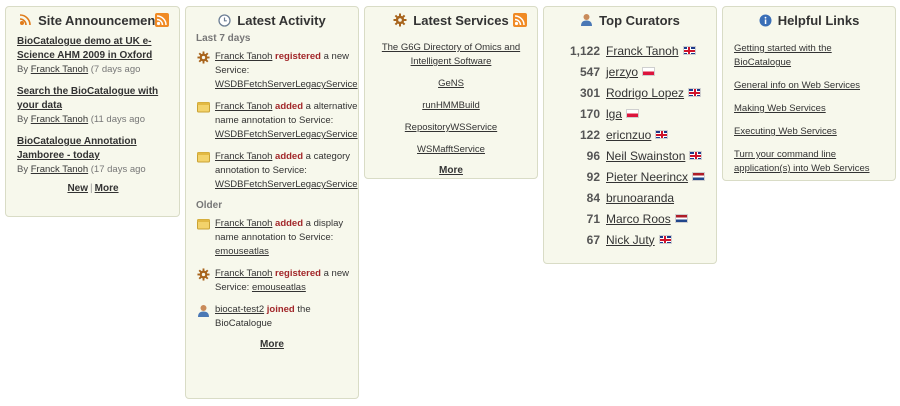  What do you see at coordinates (593, 197) in the screenshot?
I see `curator-count: 84` at bounding box center [593, 197].